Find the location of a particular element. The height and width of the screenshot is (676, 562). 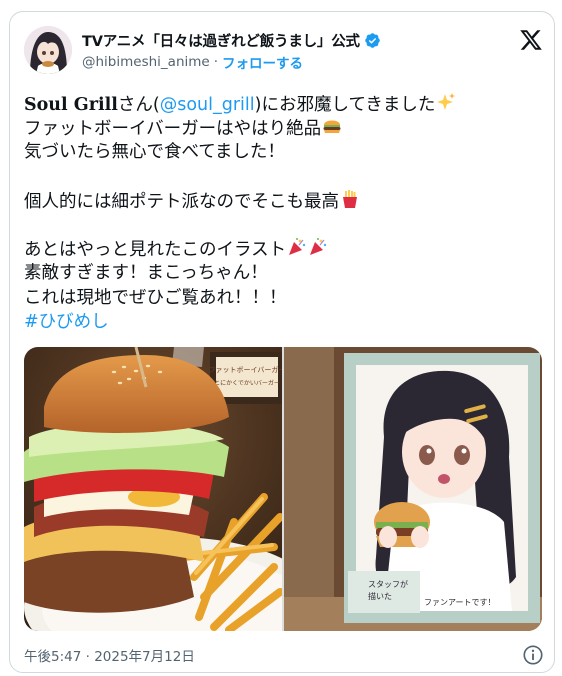

handle-row: @hibimeshi_anime · フォローする is located at coordinates (192, 62).